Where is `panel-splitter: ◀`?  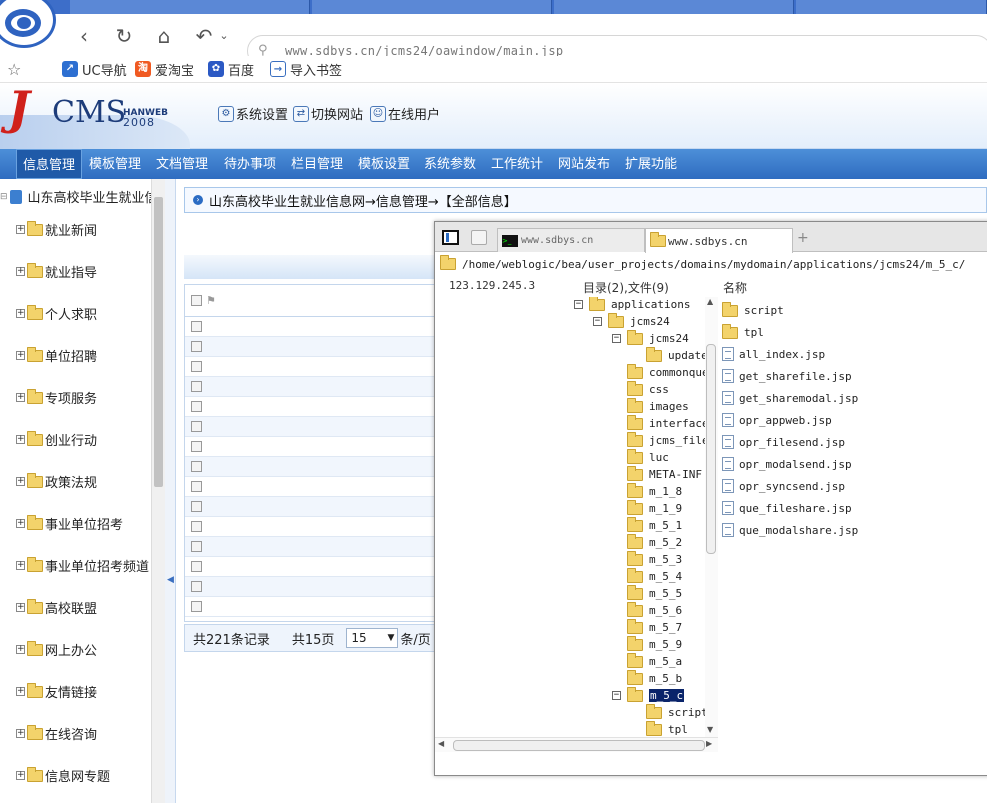 panel-splitter: ◀ is located at coordinates (170, 491).